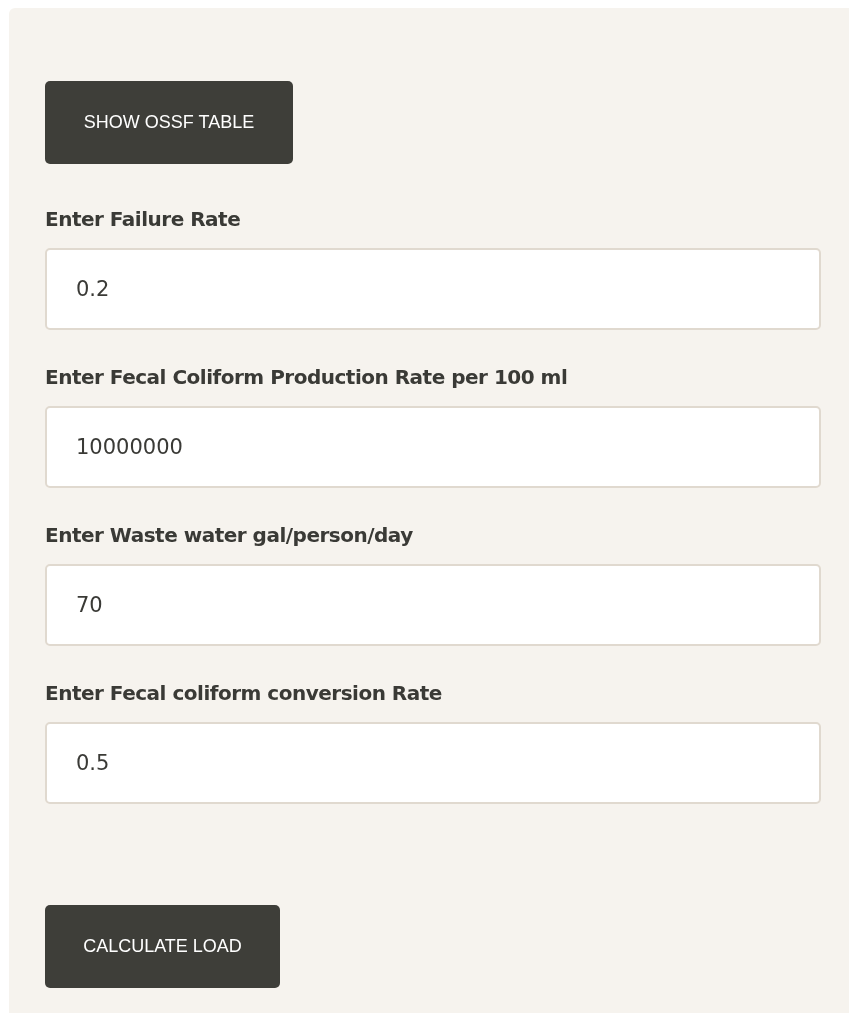  Describe the element at coordinates (169, 122) in the screenshot. I see `show-table-button: SHOW OSSF TABLE` at that location.